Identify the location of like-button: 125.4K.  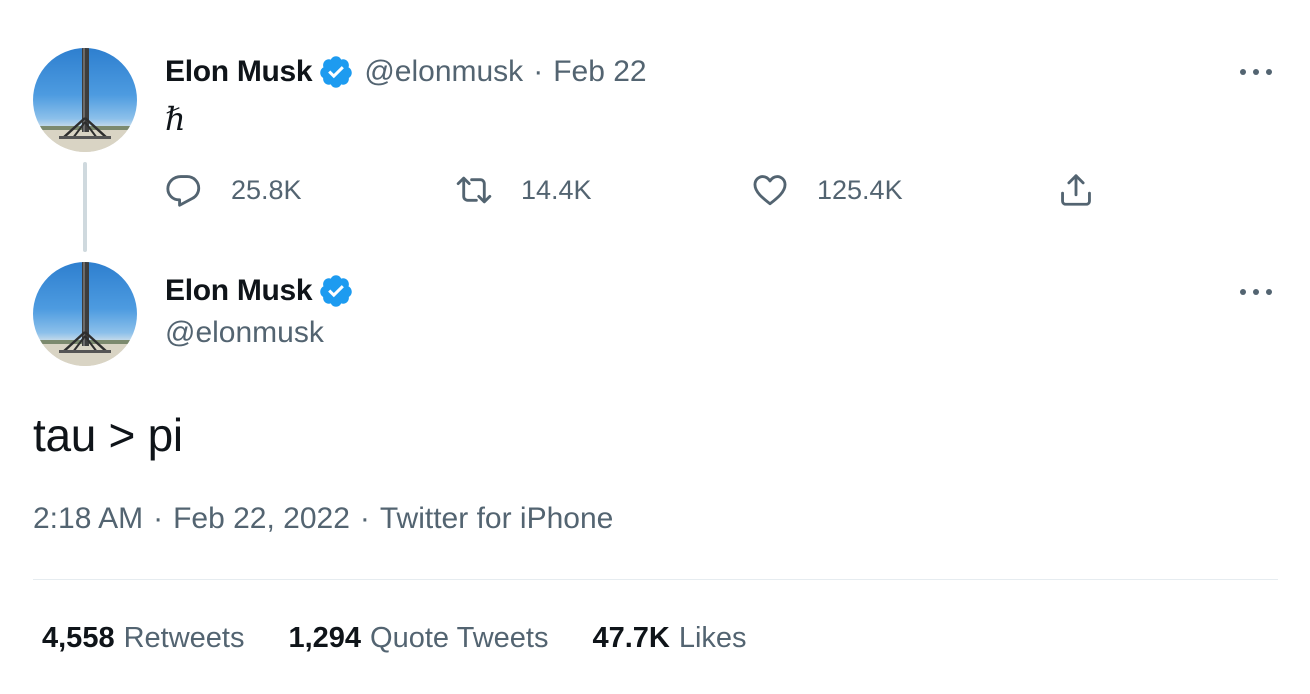
(827, 190).